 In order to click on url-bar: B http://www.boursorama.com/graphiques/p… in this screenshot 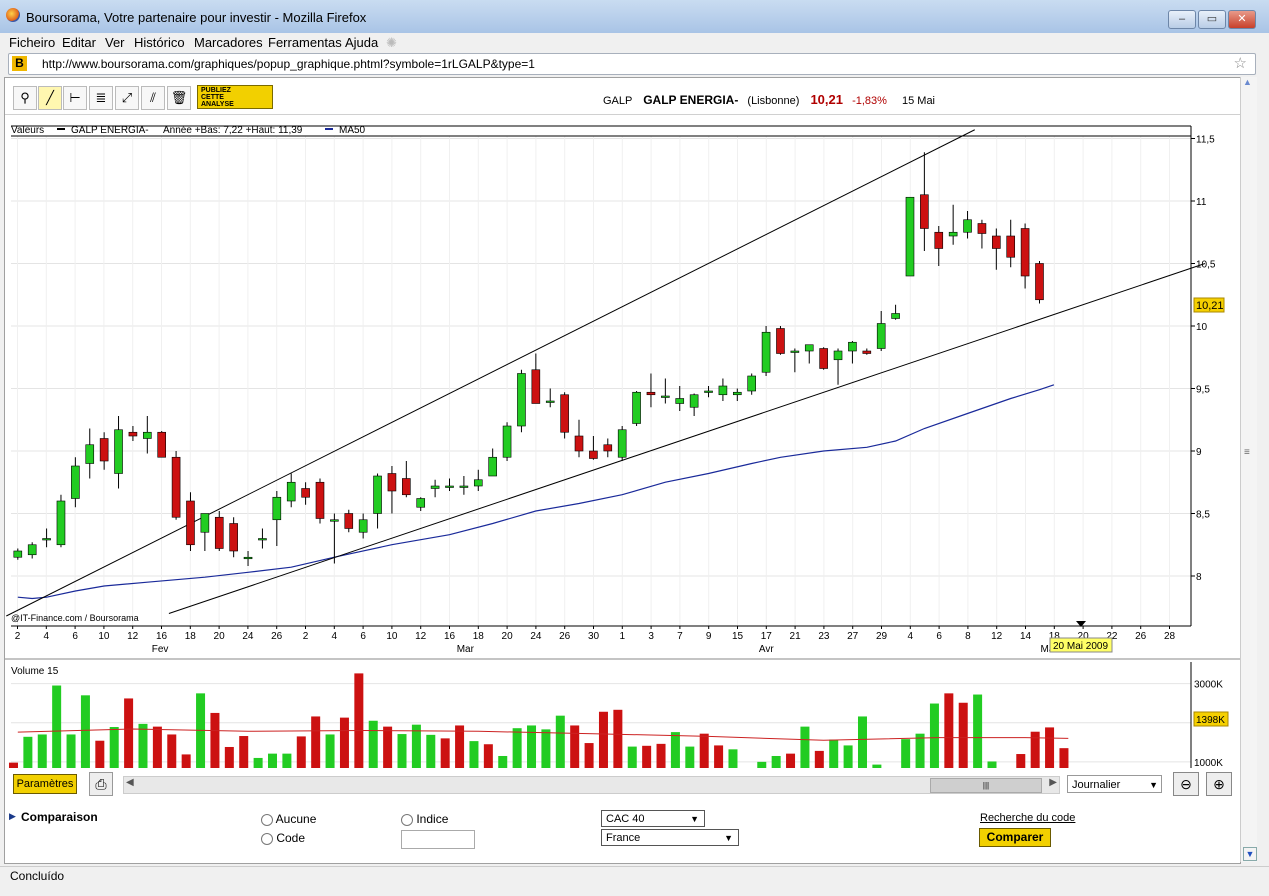, I will do `click(634, 64)`.